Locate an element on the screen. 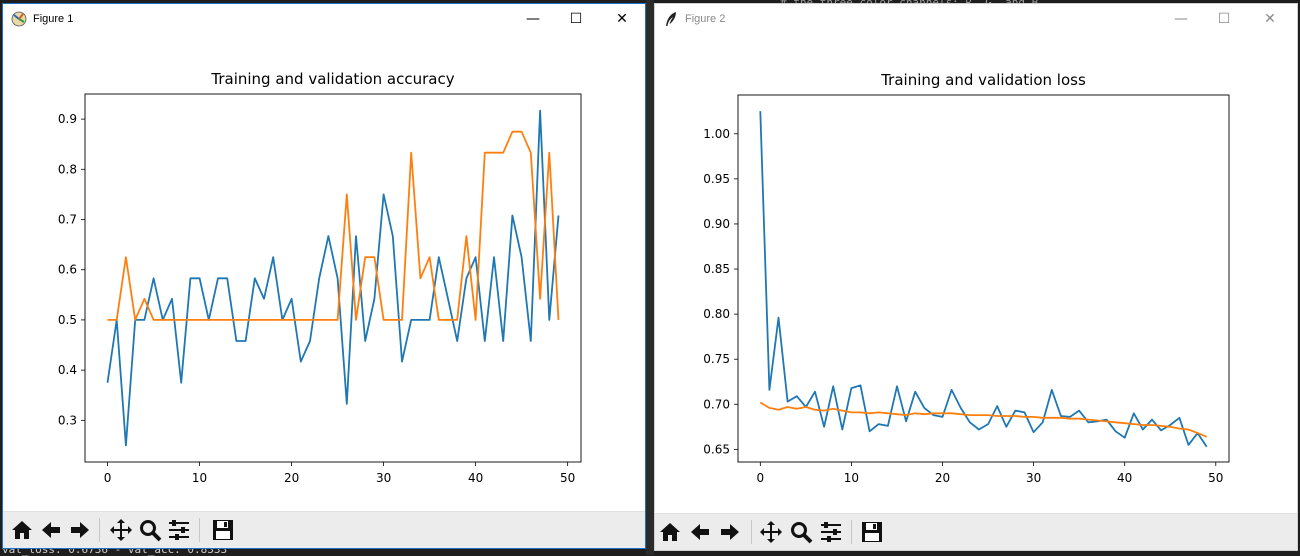 This screenshot has width=1300, height=556. window-gap-divider is located at coordinates (650, 277).